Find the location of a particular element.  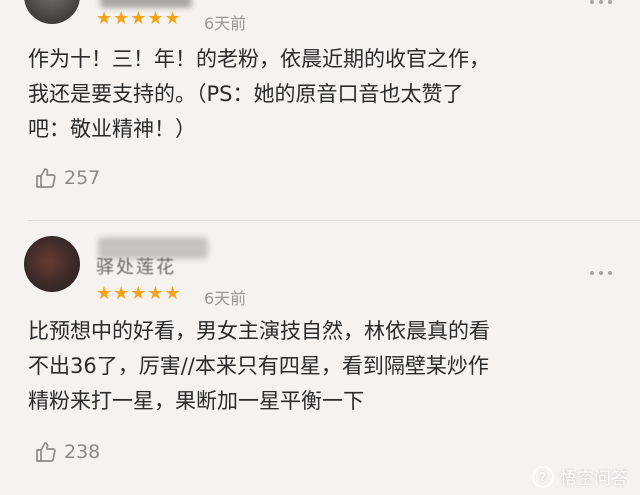

username-blurred is located at coordinates (146, 4).